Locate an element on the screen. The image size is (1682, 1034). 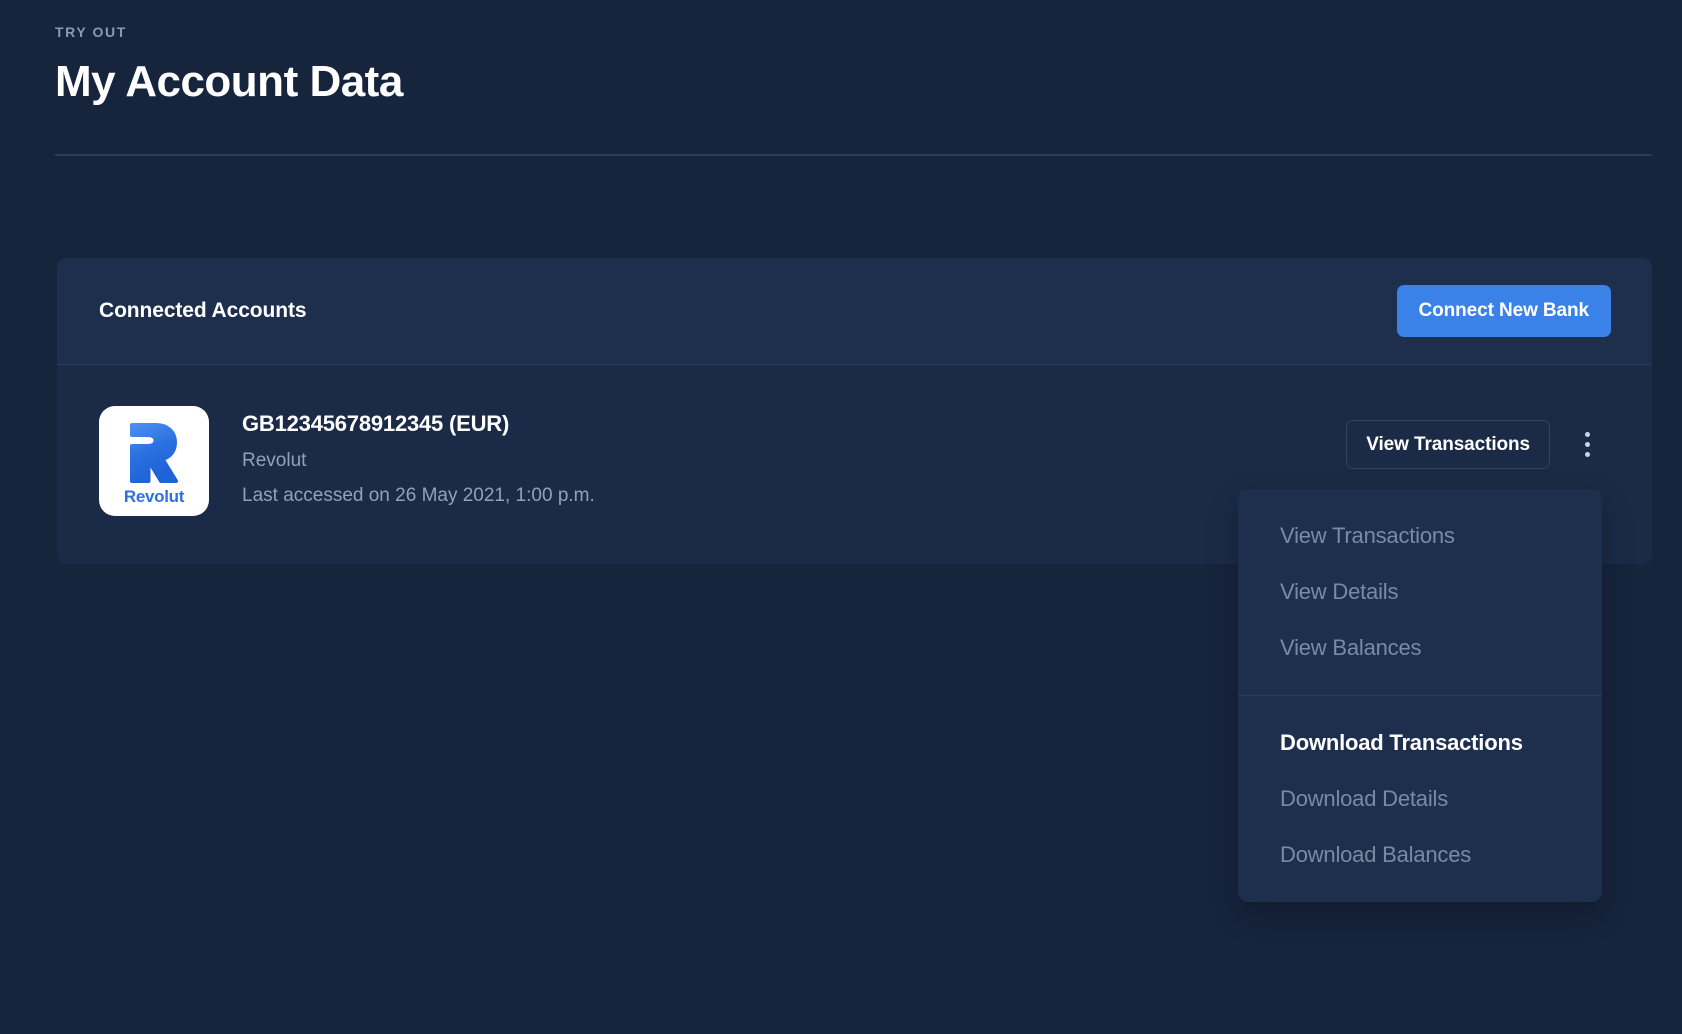
revolut-wordmark: Revolut is located at coordinates (154, 496).